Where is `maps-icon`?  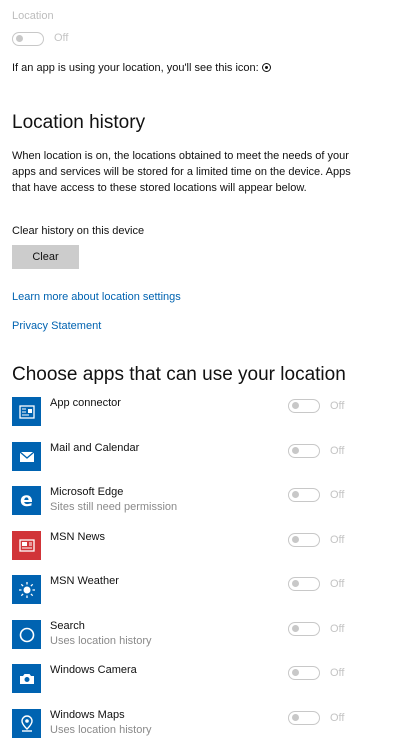 maps-icon is located at coordinates (26, 723).